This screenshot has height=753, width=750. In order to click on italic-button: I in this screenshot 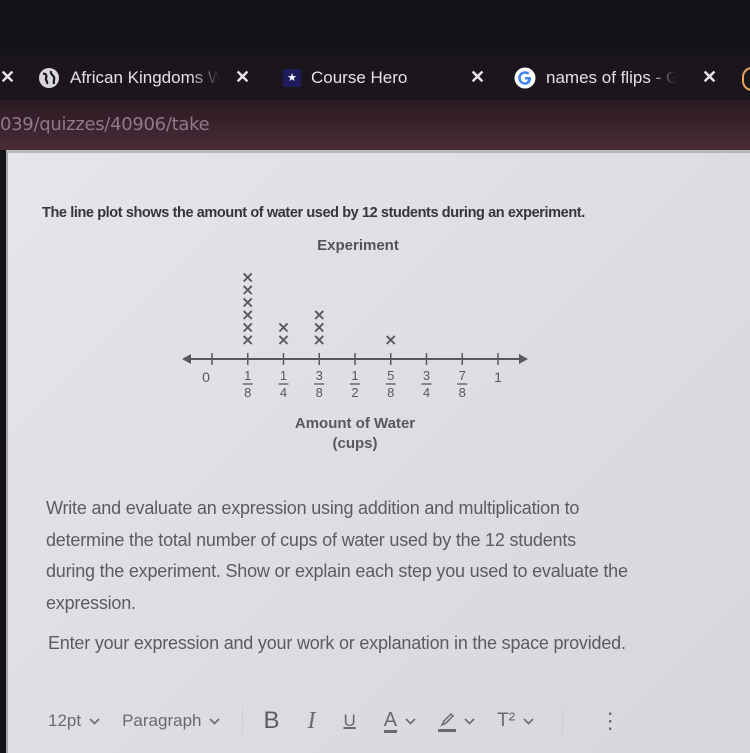, I will do `click(312, 721)`.